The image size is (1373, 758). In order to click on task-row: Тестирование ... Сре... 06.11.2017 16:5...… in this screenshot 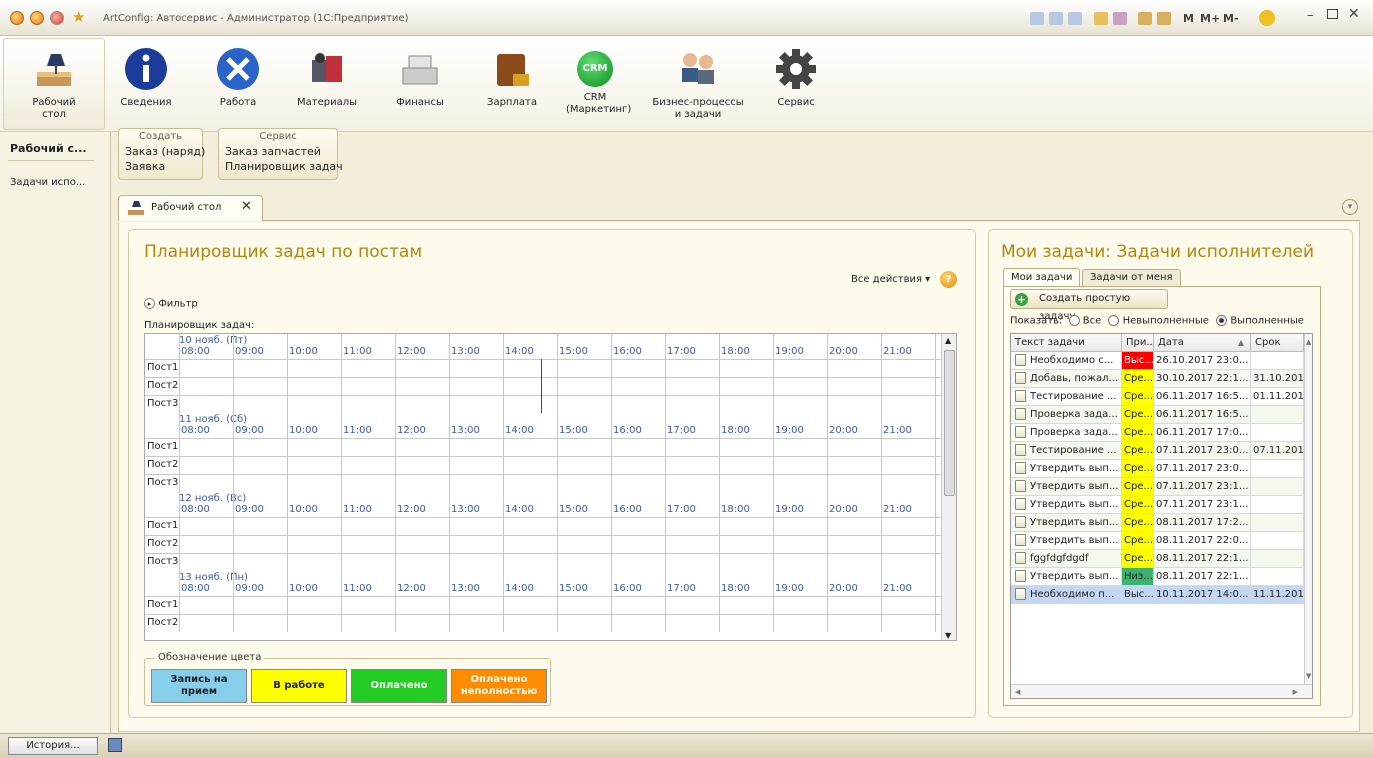, I will do `click(1157, 397)`.